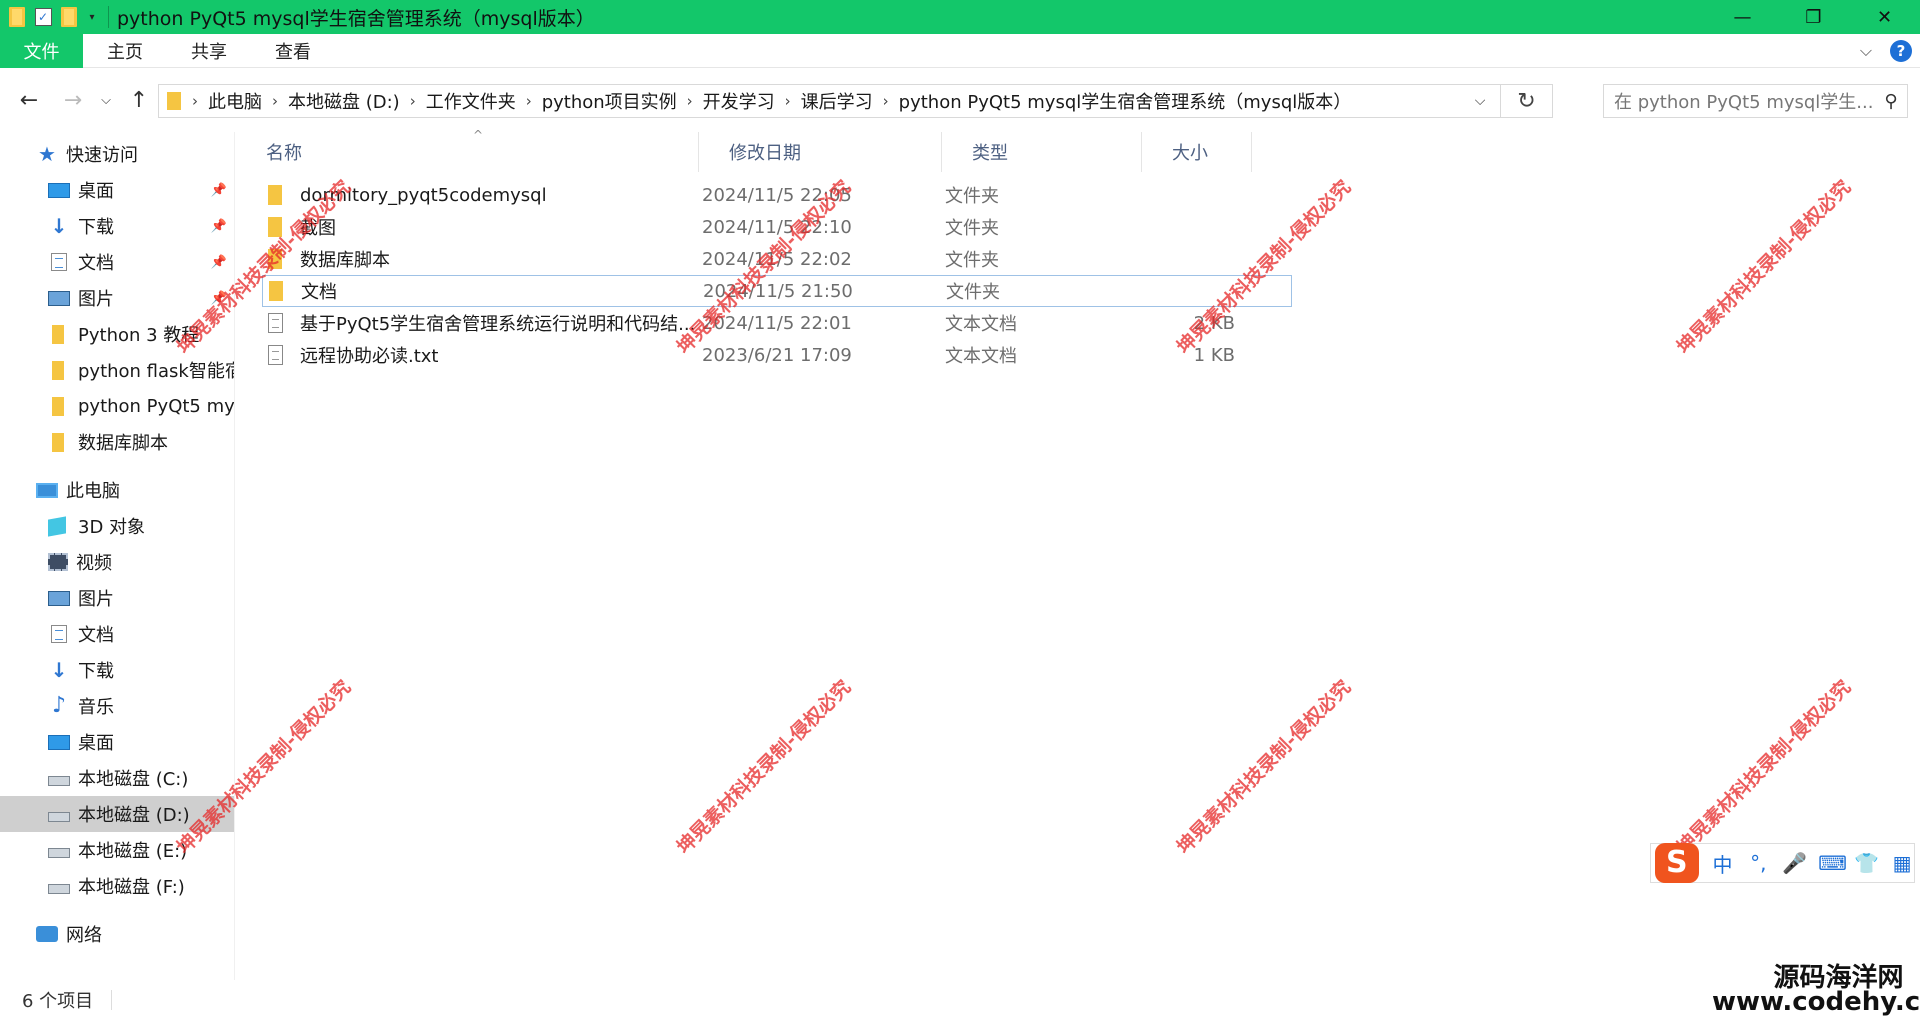 The height and width of the screenshot is (1020, 1920). I want to click on sidebar-item-network: 网络, so click(117, 934).